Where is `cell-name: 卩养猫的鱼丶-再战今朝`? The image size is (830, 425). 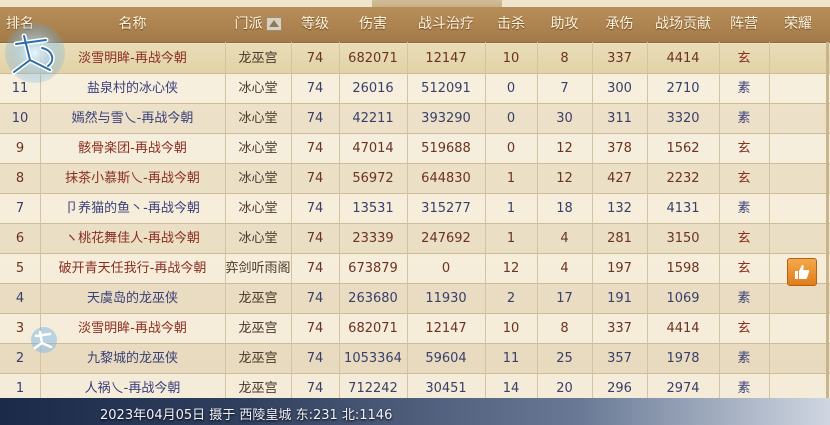 cell-name: 卩养猫的鱼丶-再战今朝 is located at coordinates (132, 208).